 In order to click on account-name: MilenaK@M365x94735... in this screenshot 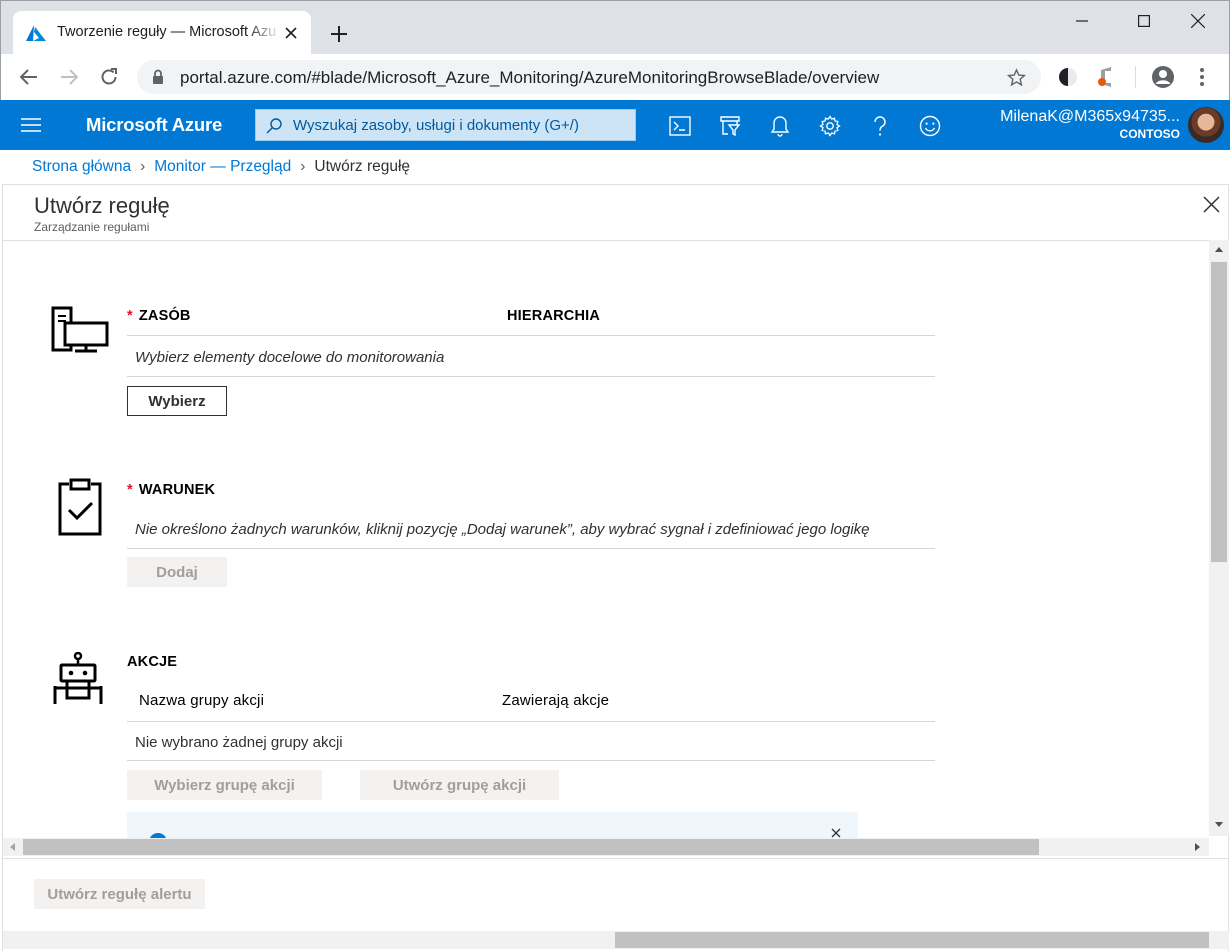, I will do `click(1090, 116)`.